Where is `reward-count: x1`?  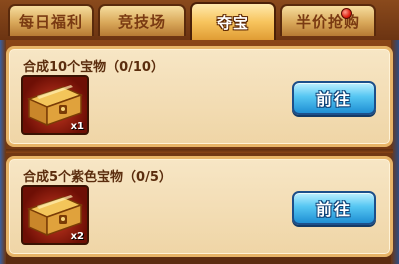
reward-count: x1 is located at coordinates (77, 126).